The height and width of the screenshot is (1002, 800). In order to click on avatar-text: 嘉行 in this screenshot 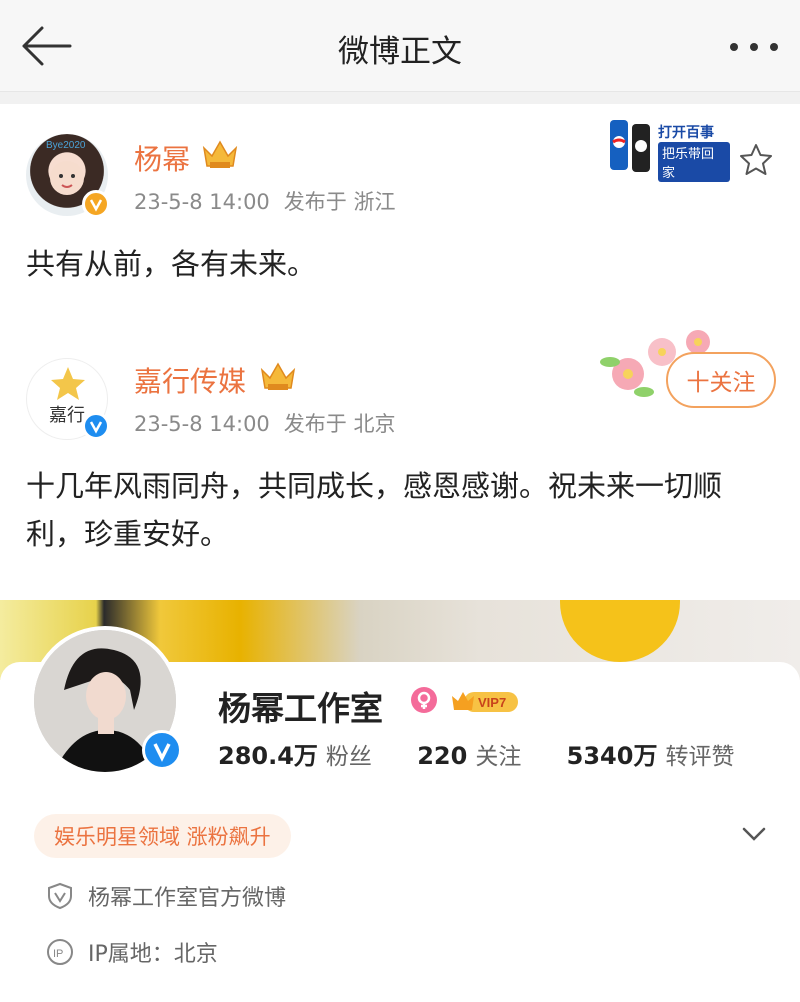, I will do `click(67, 415)`.